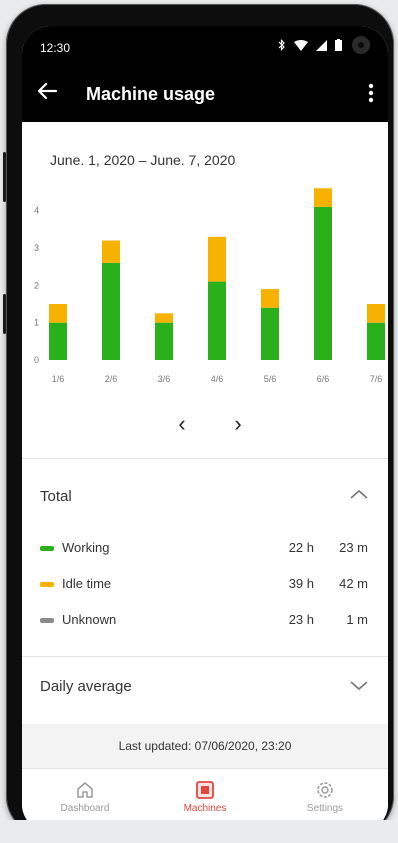 Image resolution: width=398 pixels, height=843 pixels. I want to click on next-period-button: ›, so click(238, 424).